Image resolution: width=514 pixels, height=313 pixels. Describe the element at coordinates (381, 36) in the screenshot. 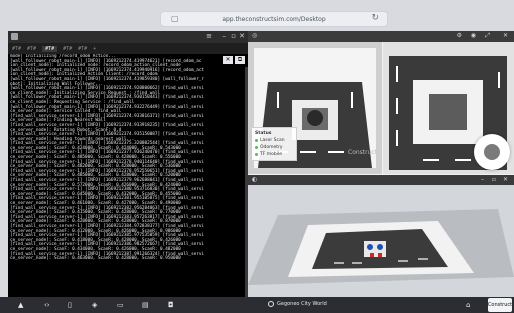

I see `camera-panel-titlebar: ◎ ⚙ ◉ ⤢ ✕` at that location.